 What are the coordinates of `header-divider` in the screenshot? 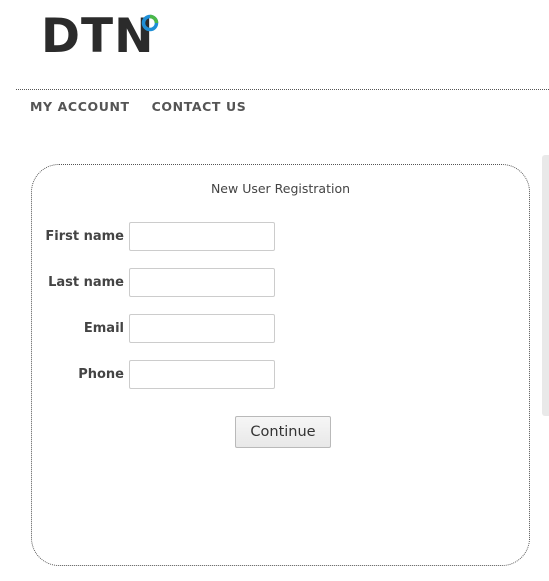 It's located at (282, 89).